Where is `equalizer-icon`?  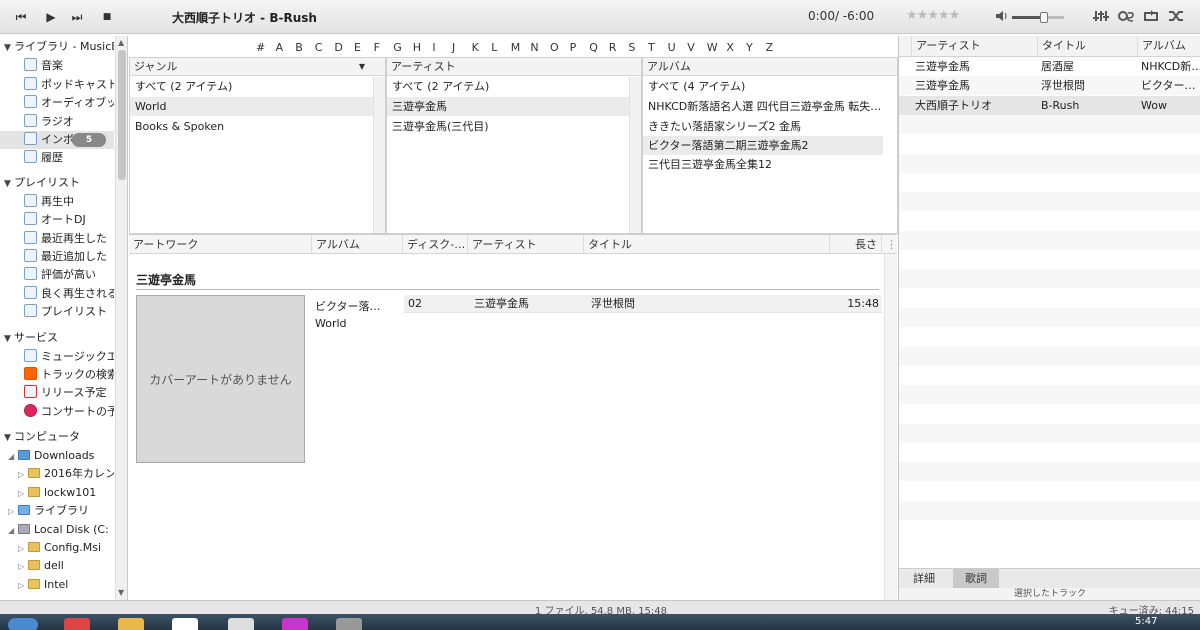 equalizer-icon is located at coordinates (1101, 16).